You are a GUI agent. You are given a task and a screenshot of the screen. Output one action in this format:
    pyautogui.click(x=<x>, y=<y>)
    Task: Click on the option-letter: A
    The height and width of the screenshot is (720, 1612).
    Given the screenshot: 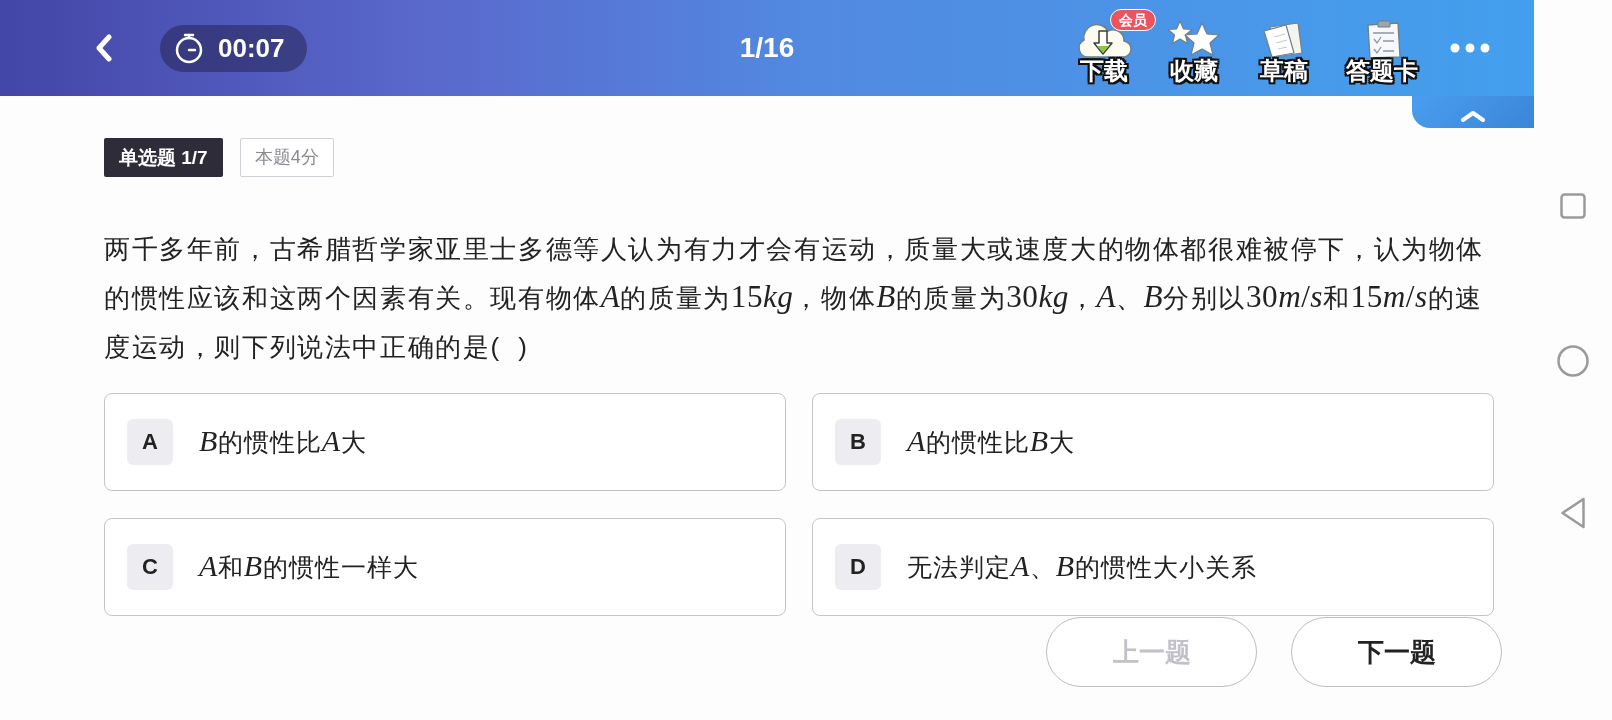 What is the action you would take?
    pyautogui.click(x=150, y=442)
    